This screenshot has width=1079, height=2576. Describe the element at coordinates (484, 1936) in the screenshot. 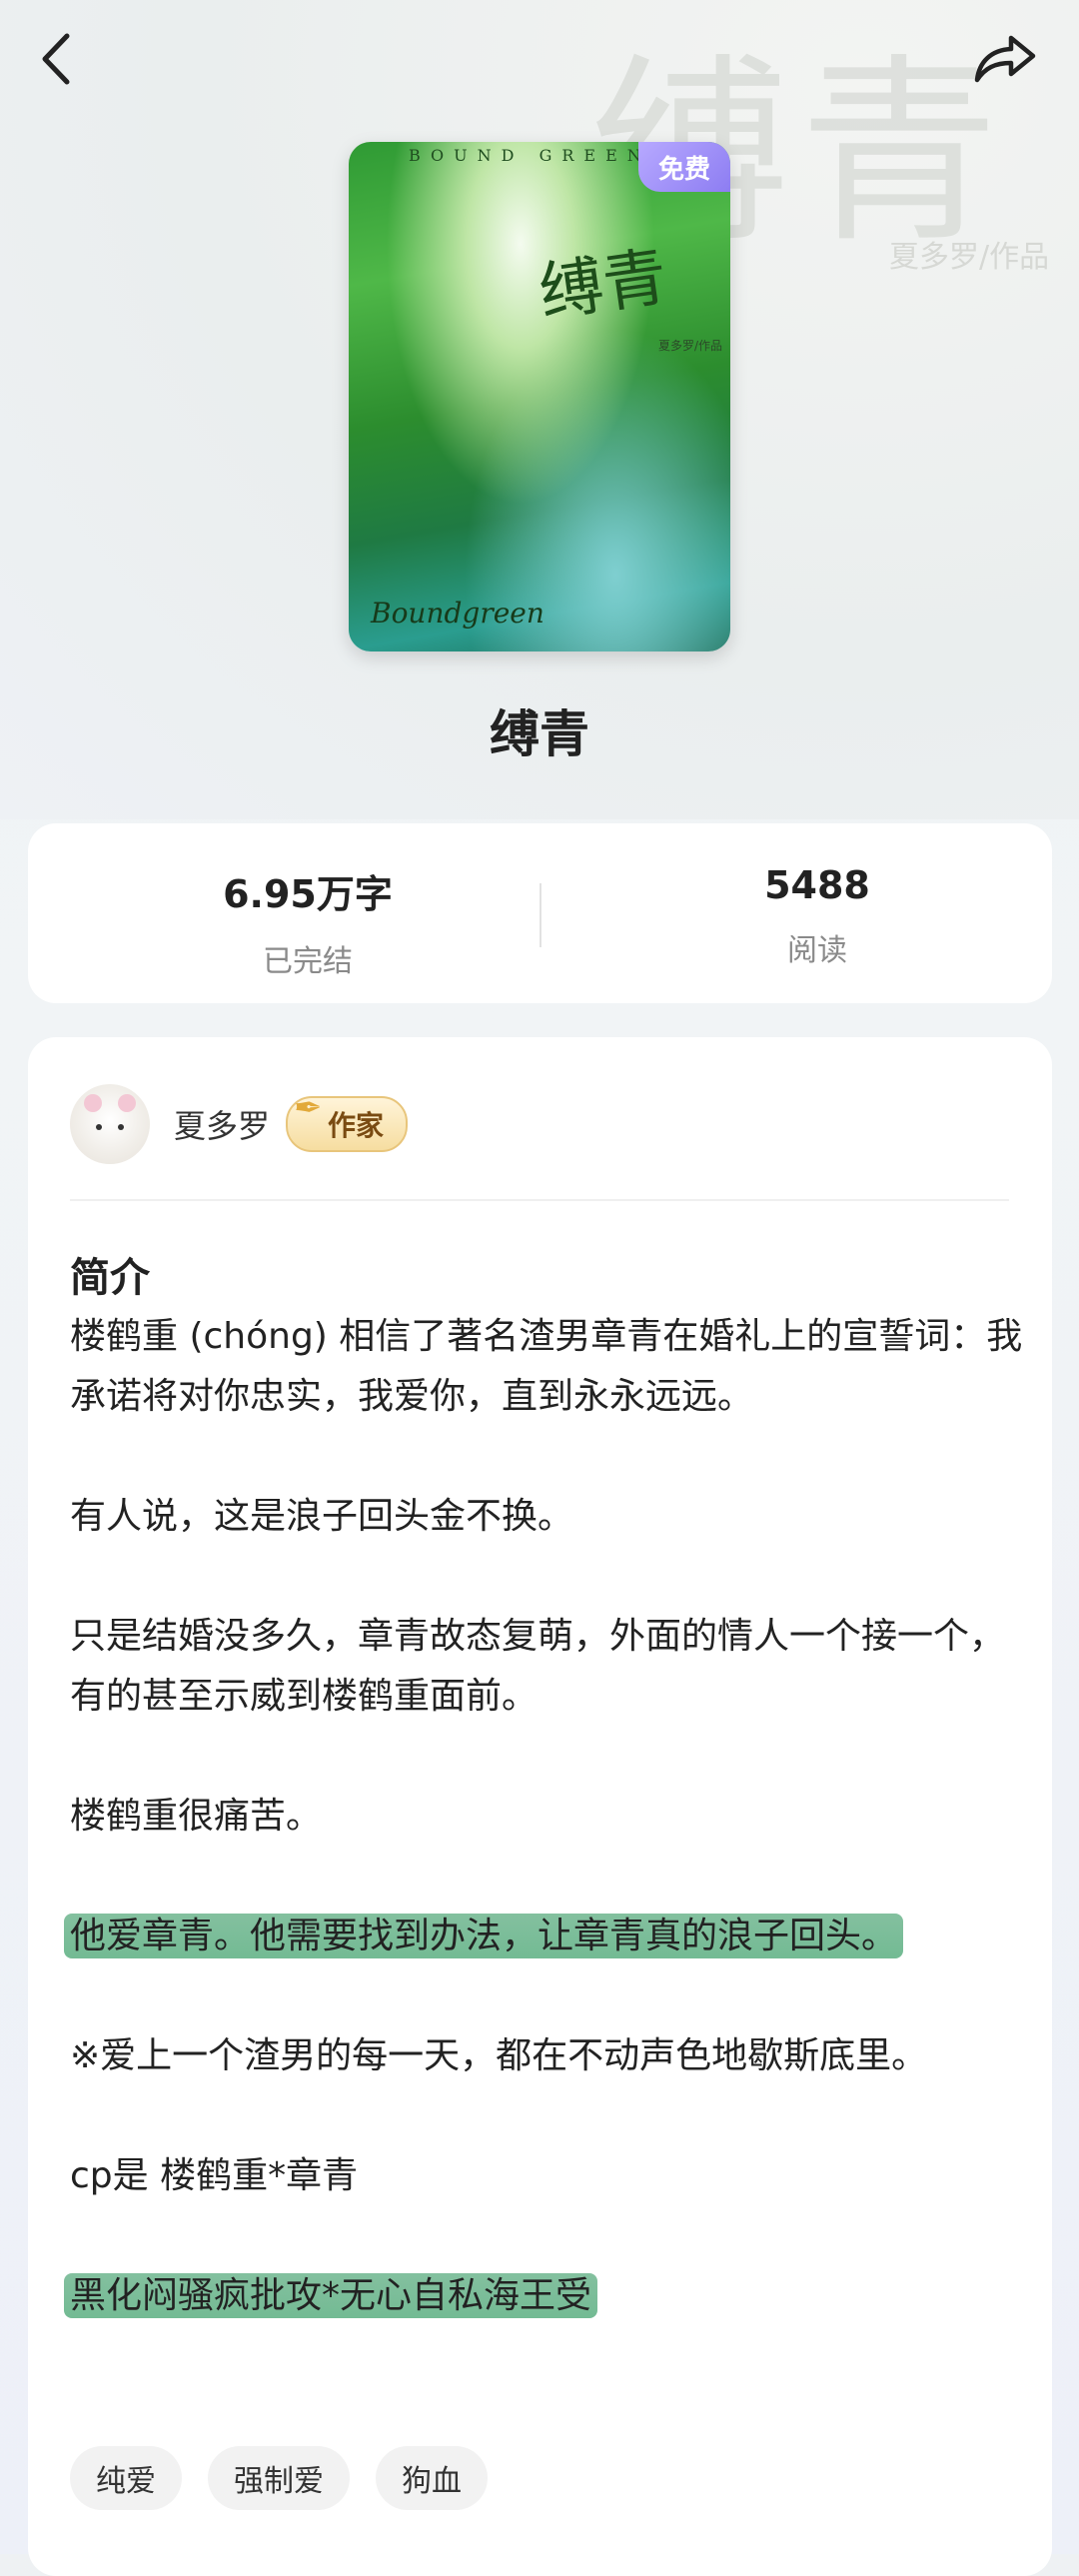

I see `highlighted-text: 他爱章青。他需要找到办法，让章青真的浪子回头。` at that location.